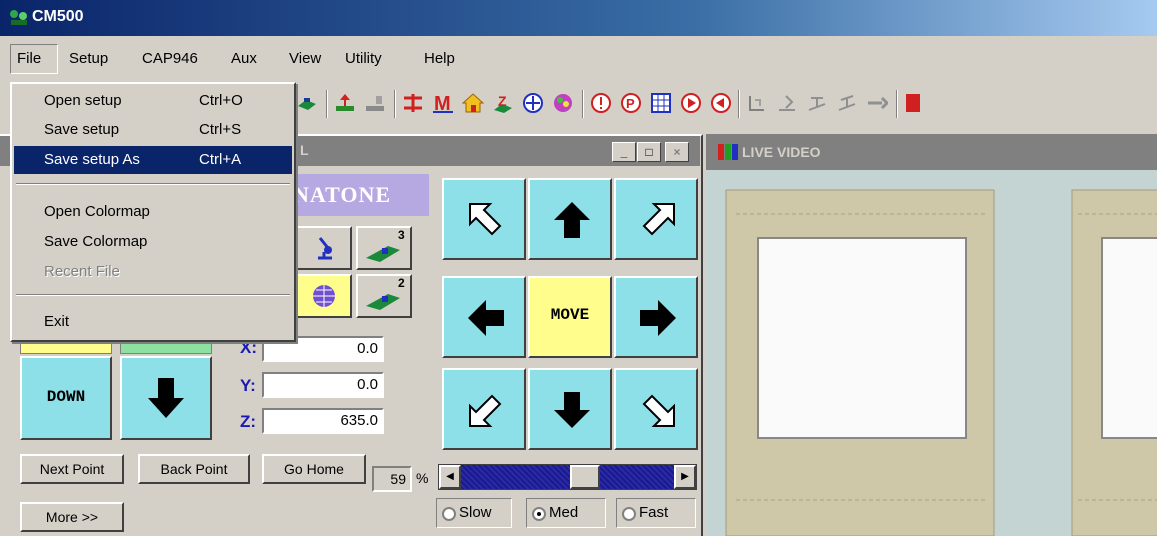 This screenshot has height=536, width=1157. I want to click on move-up-button, so click(570, 219).